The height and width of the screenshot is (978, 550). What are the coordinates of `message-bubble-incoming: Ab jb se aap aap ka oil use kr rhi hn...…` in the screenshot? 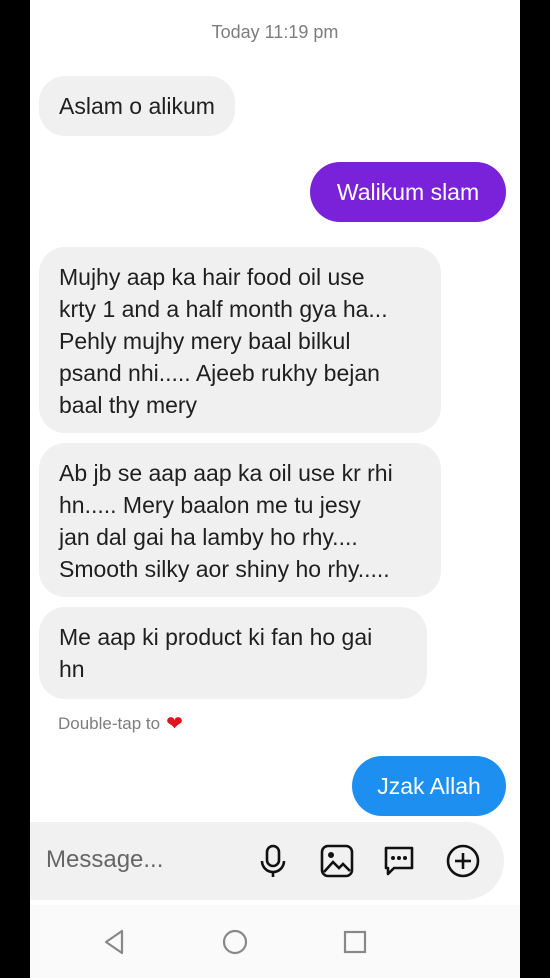 It's located at (240, 520).